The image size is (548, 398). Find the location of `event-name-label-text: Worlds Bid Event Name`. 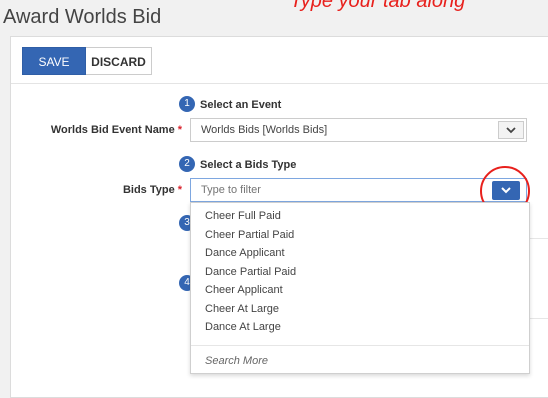

event-name-label-text: Worlds Bid Event Name is located at coordinates (112, 130).